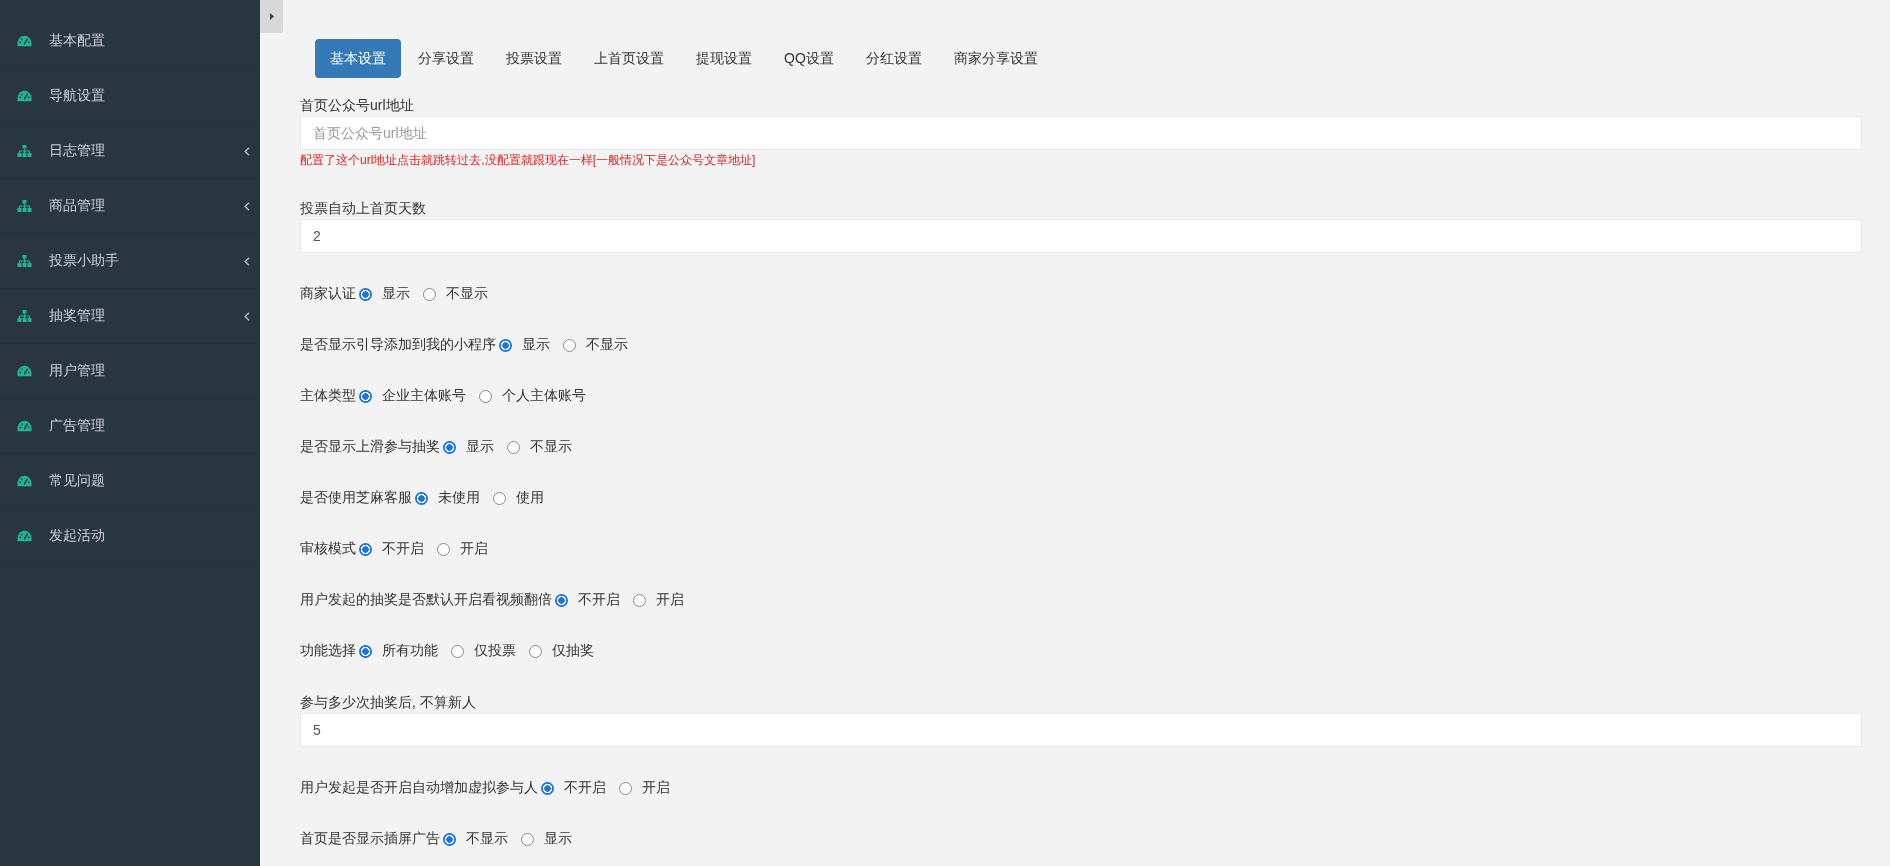  Describe the element at coordinates (130, 151) in the screenshot. I see `sidebar-item: 日志管理` at that location.